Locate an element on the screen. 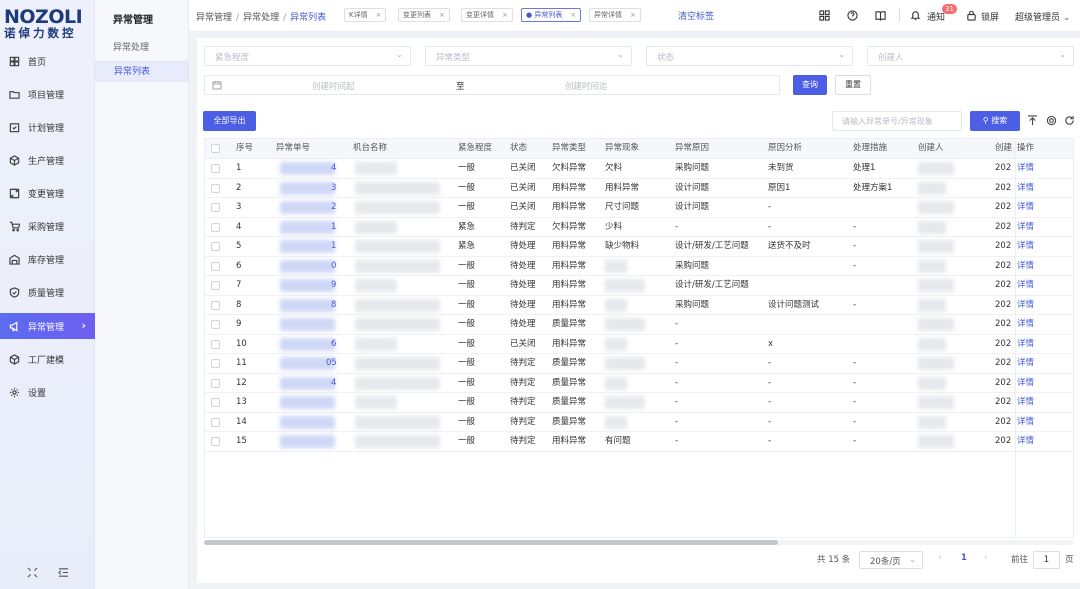  reset-button: 重置 is located at coordinates (853, 85).